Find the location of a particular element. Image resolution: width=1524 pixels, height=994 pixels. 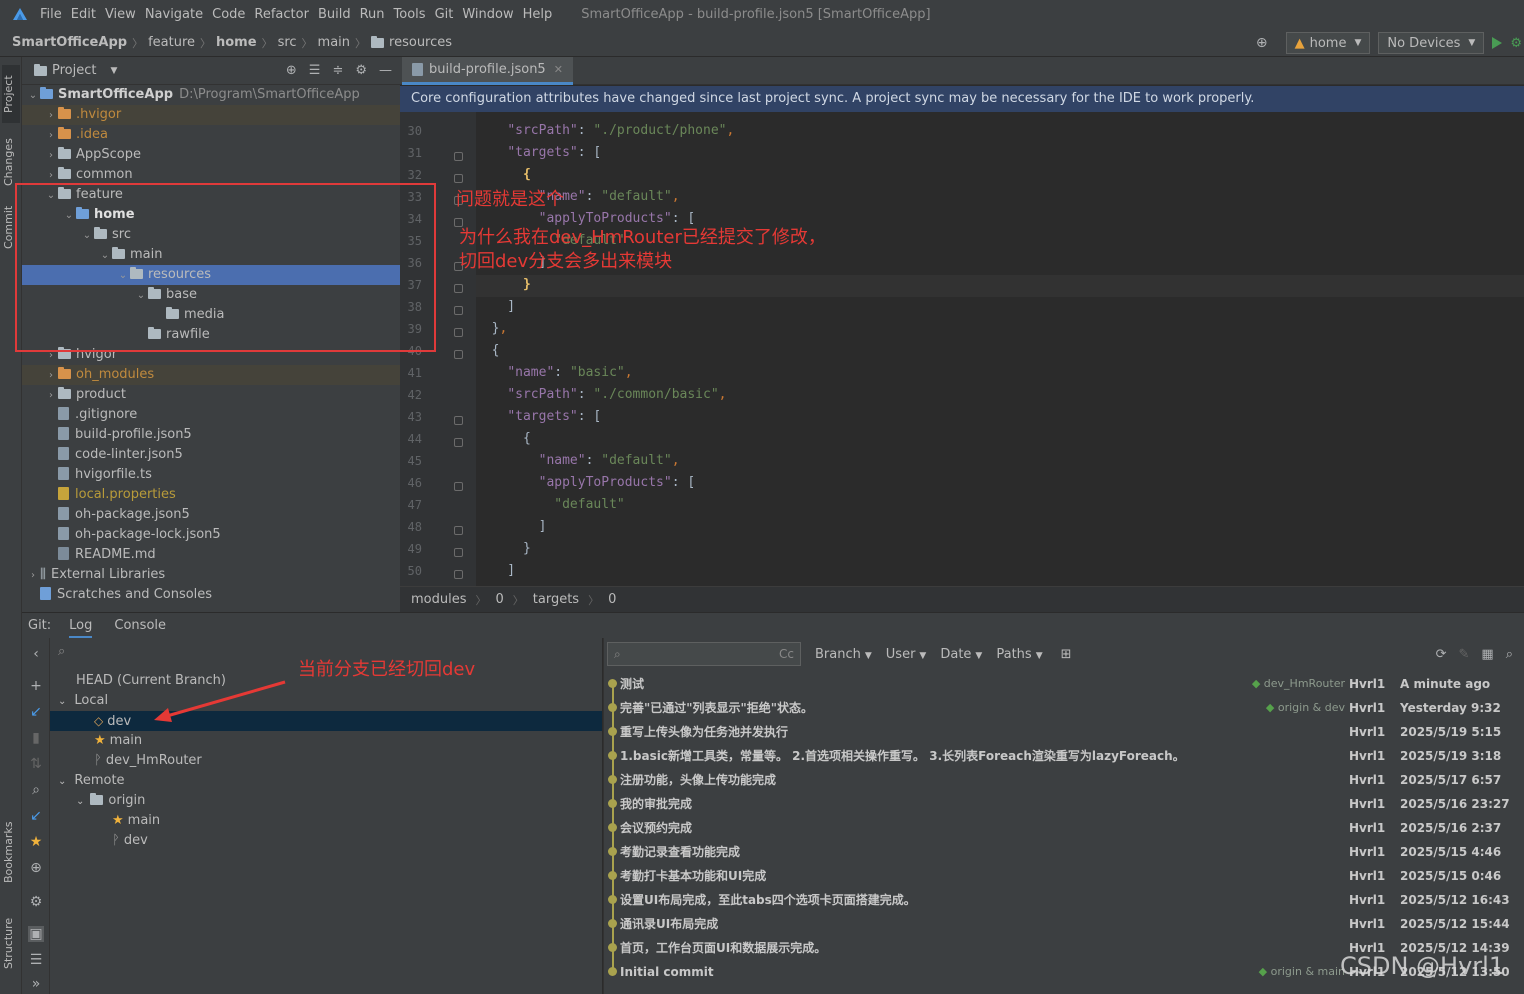

branch-remote-dev: ᚹ dev is located at coordinates (326, 841).